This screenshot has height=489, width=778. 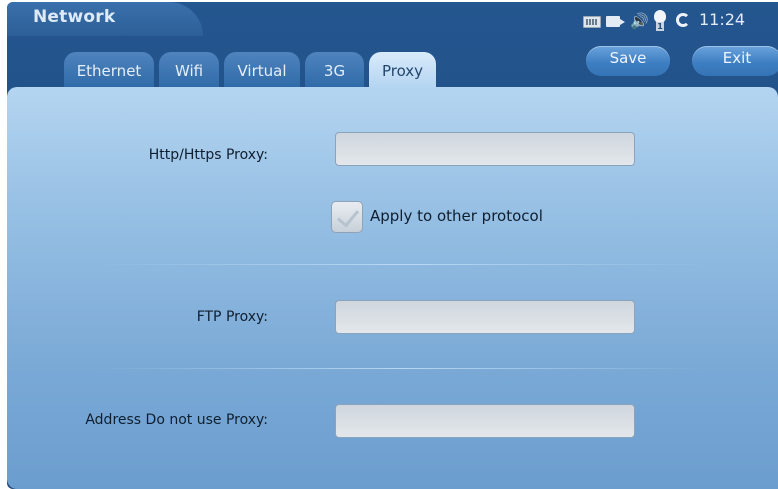 I want to click on tab-virtual: Virtual, so click(x=262, y=70).